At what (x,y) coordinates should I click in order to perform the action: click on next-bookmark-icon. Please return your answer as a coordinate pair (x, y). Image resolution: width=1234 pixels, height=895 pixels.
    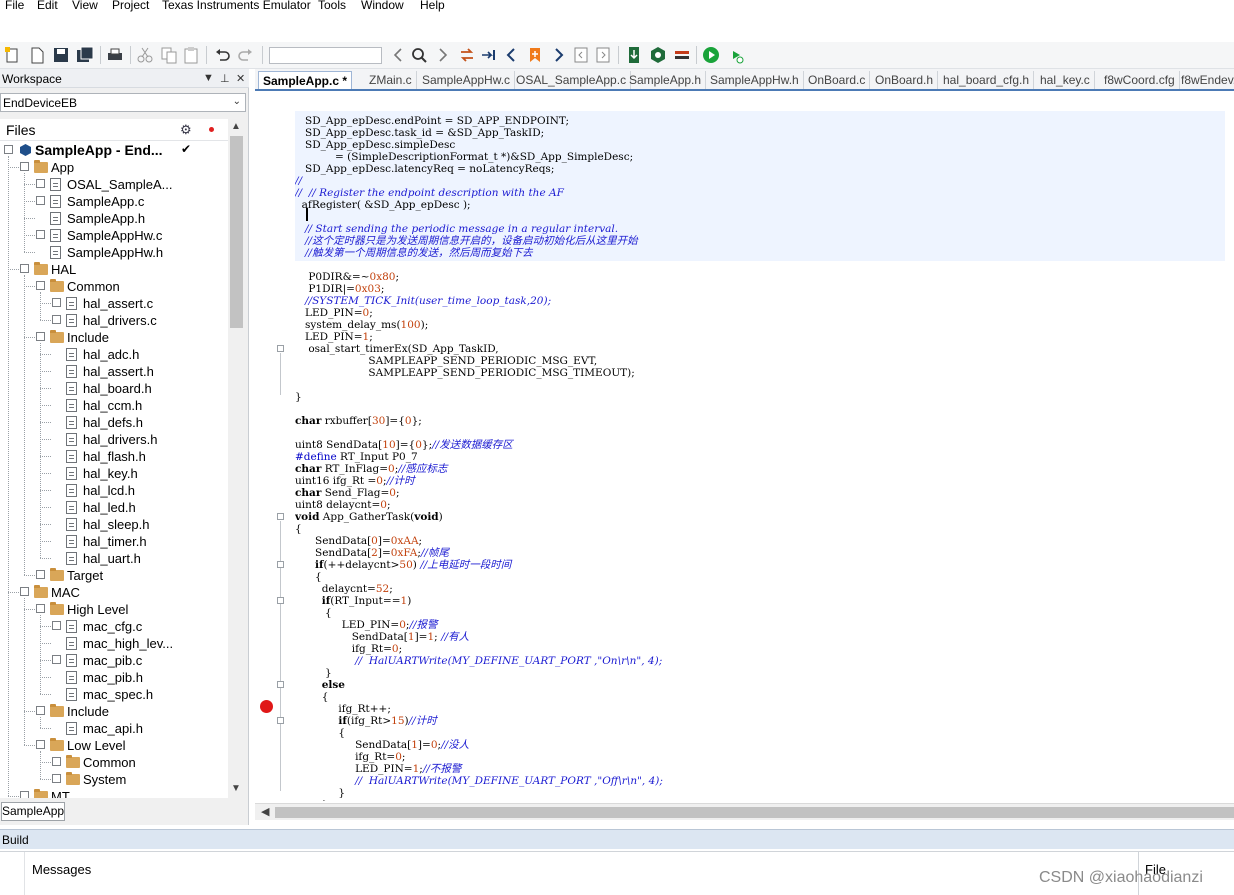
    Looking at the image, I should click on (558, 55).